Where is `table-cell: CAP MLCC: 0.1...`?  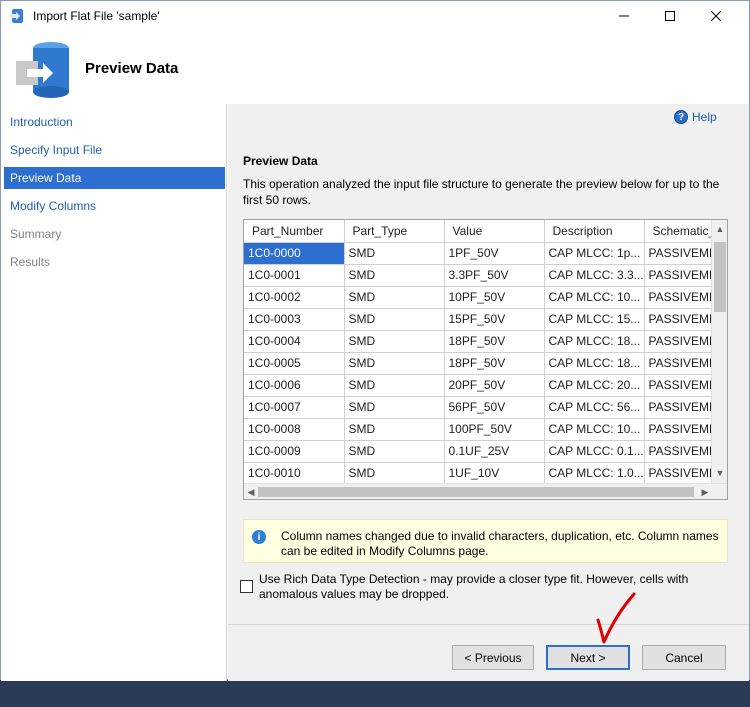 table-cell: CAP MLCC: 0.1... is located at coordinates (594, 451).